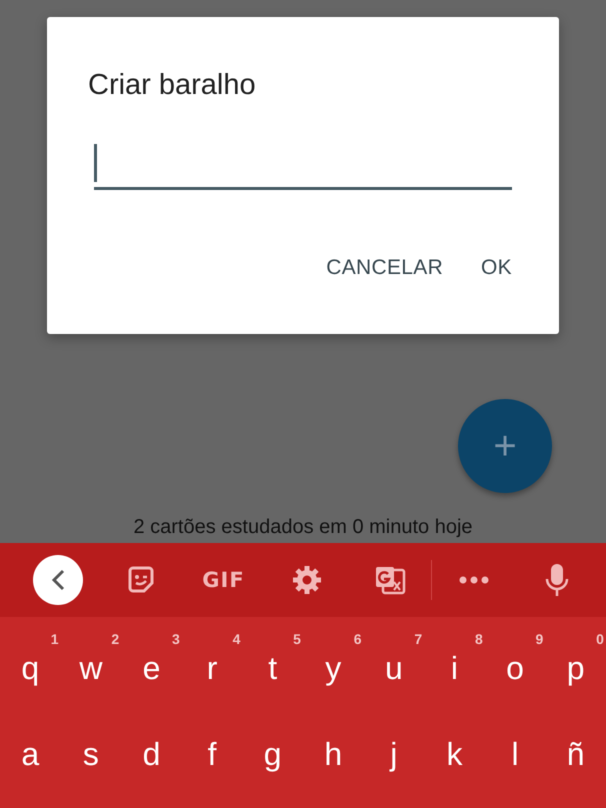 This screenshot has height=808, width=606. What do you see at coordinates (30, 754) in the screenshot?
I see `key: a` at bounding box center [30, 754].